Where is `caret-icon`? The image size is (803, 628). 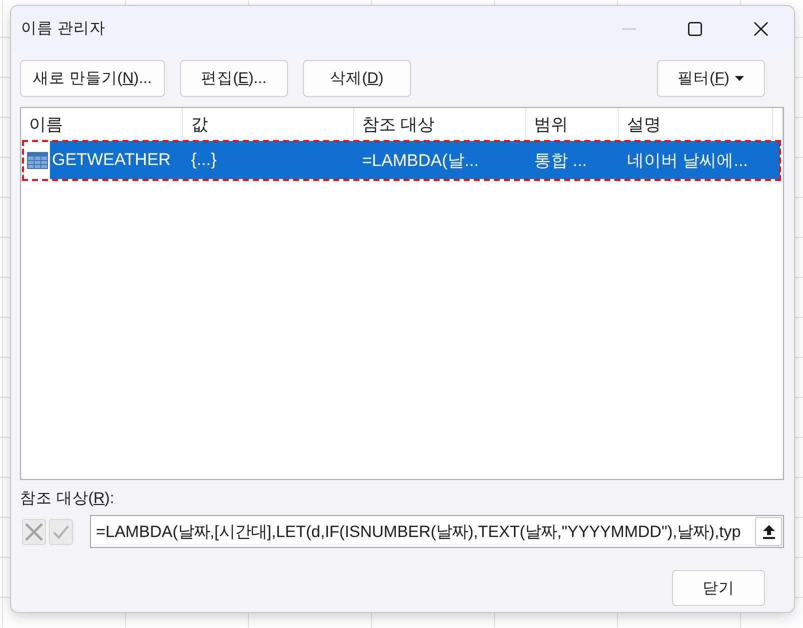 caret-icon is located at coordinates (739, 78).